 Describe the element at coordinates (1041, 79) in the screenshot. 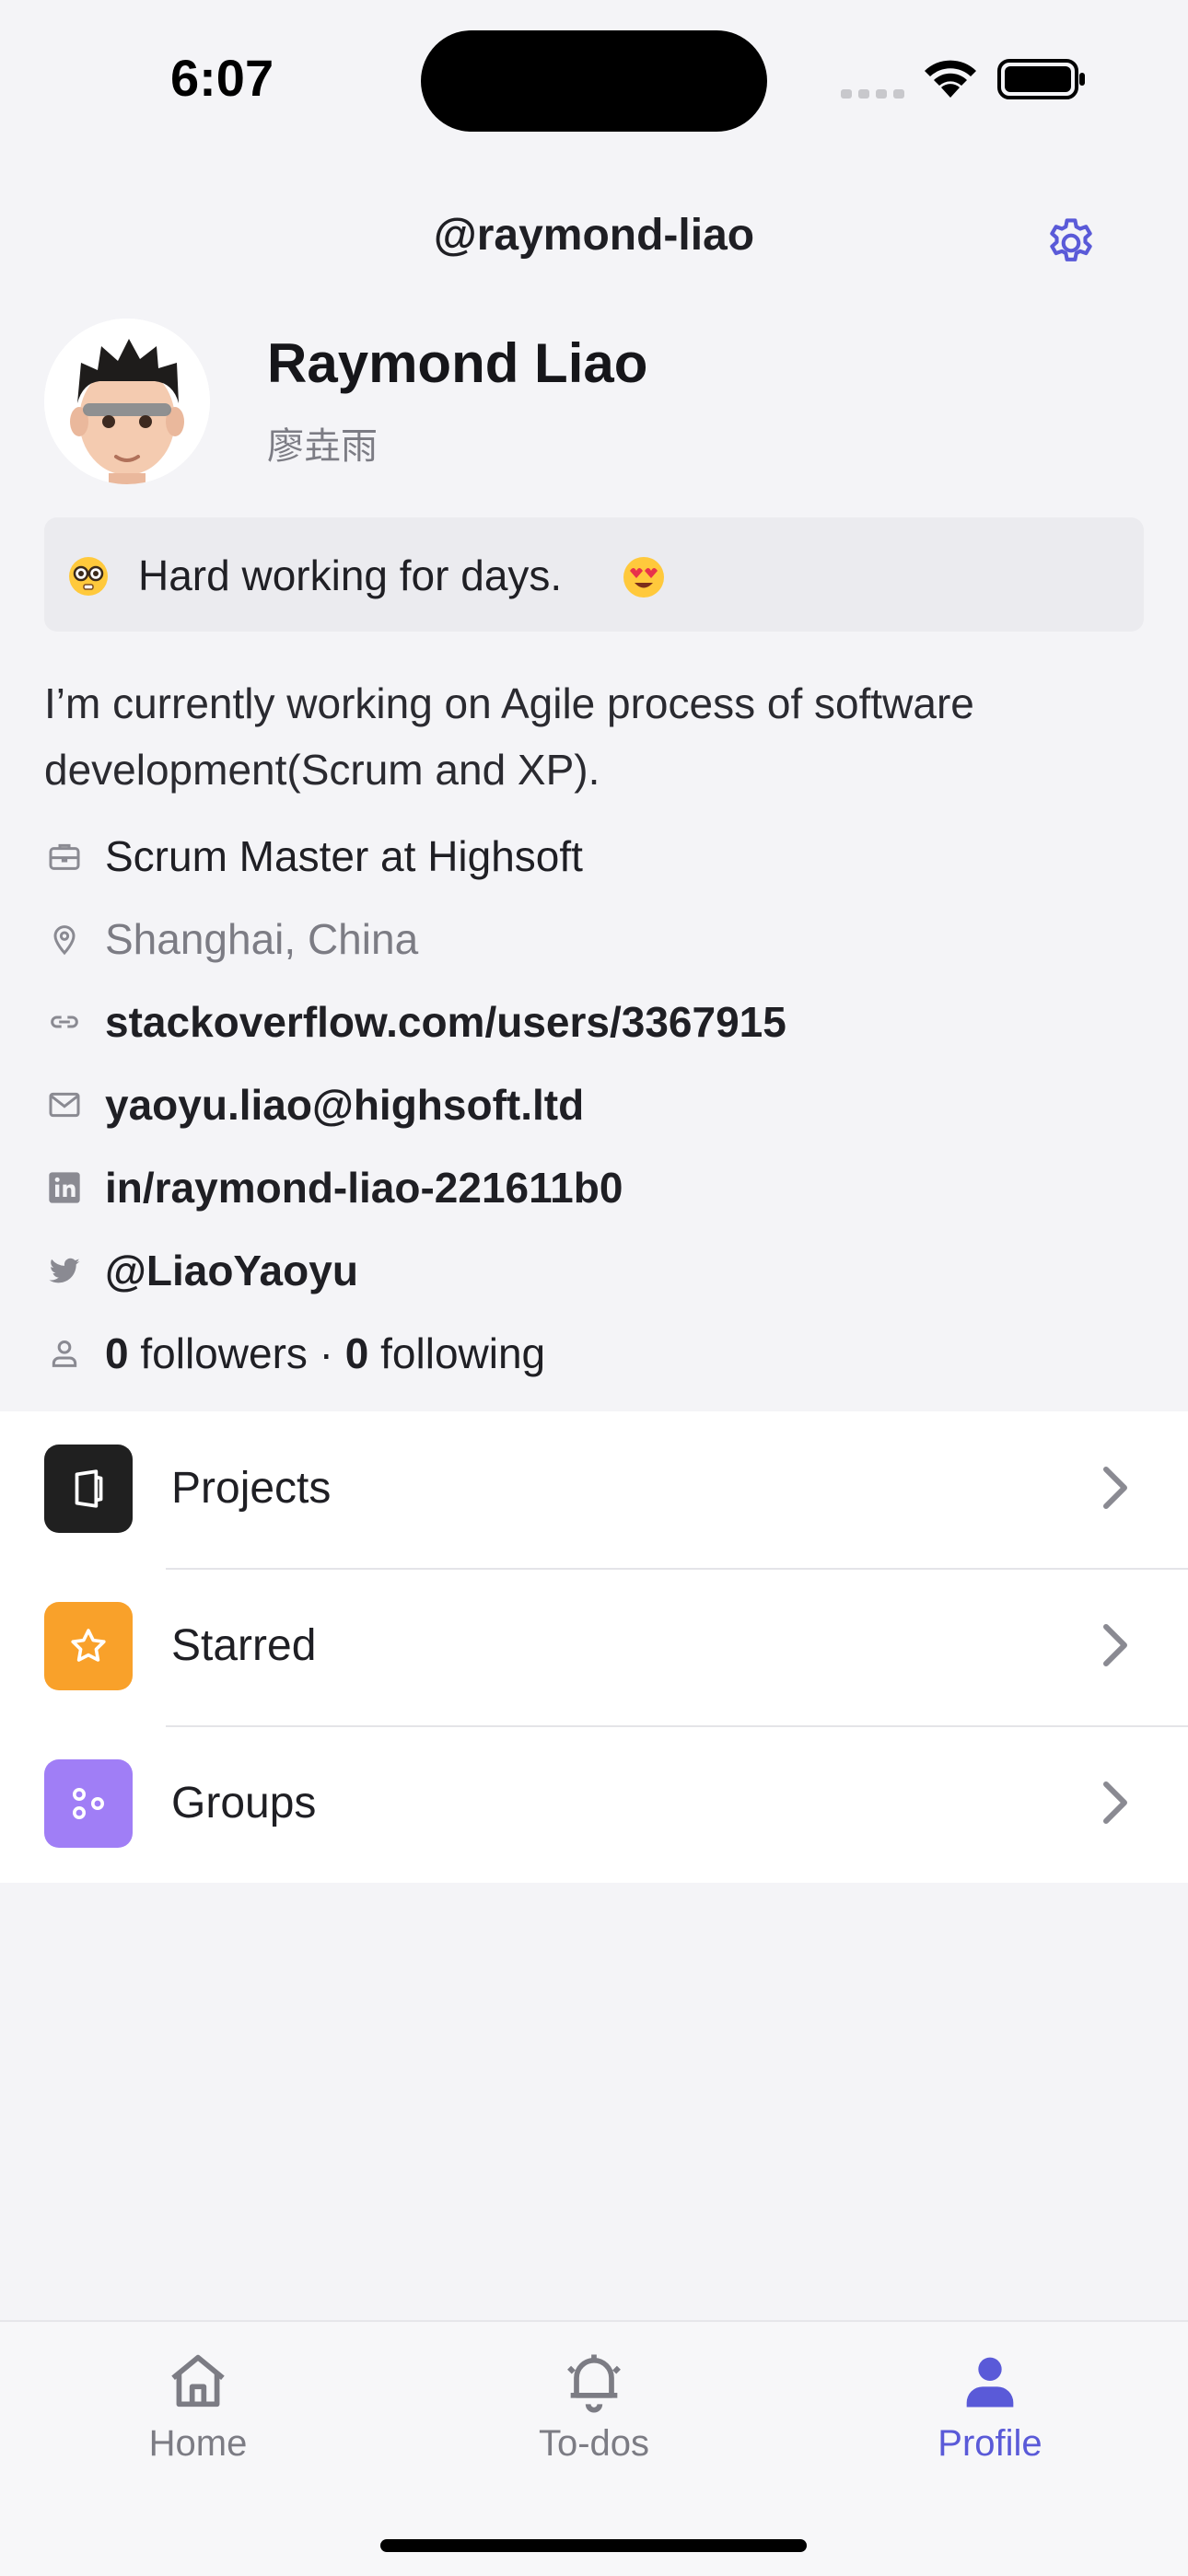

I see `battery-icon` at that location.